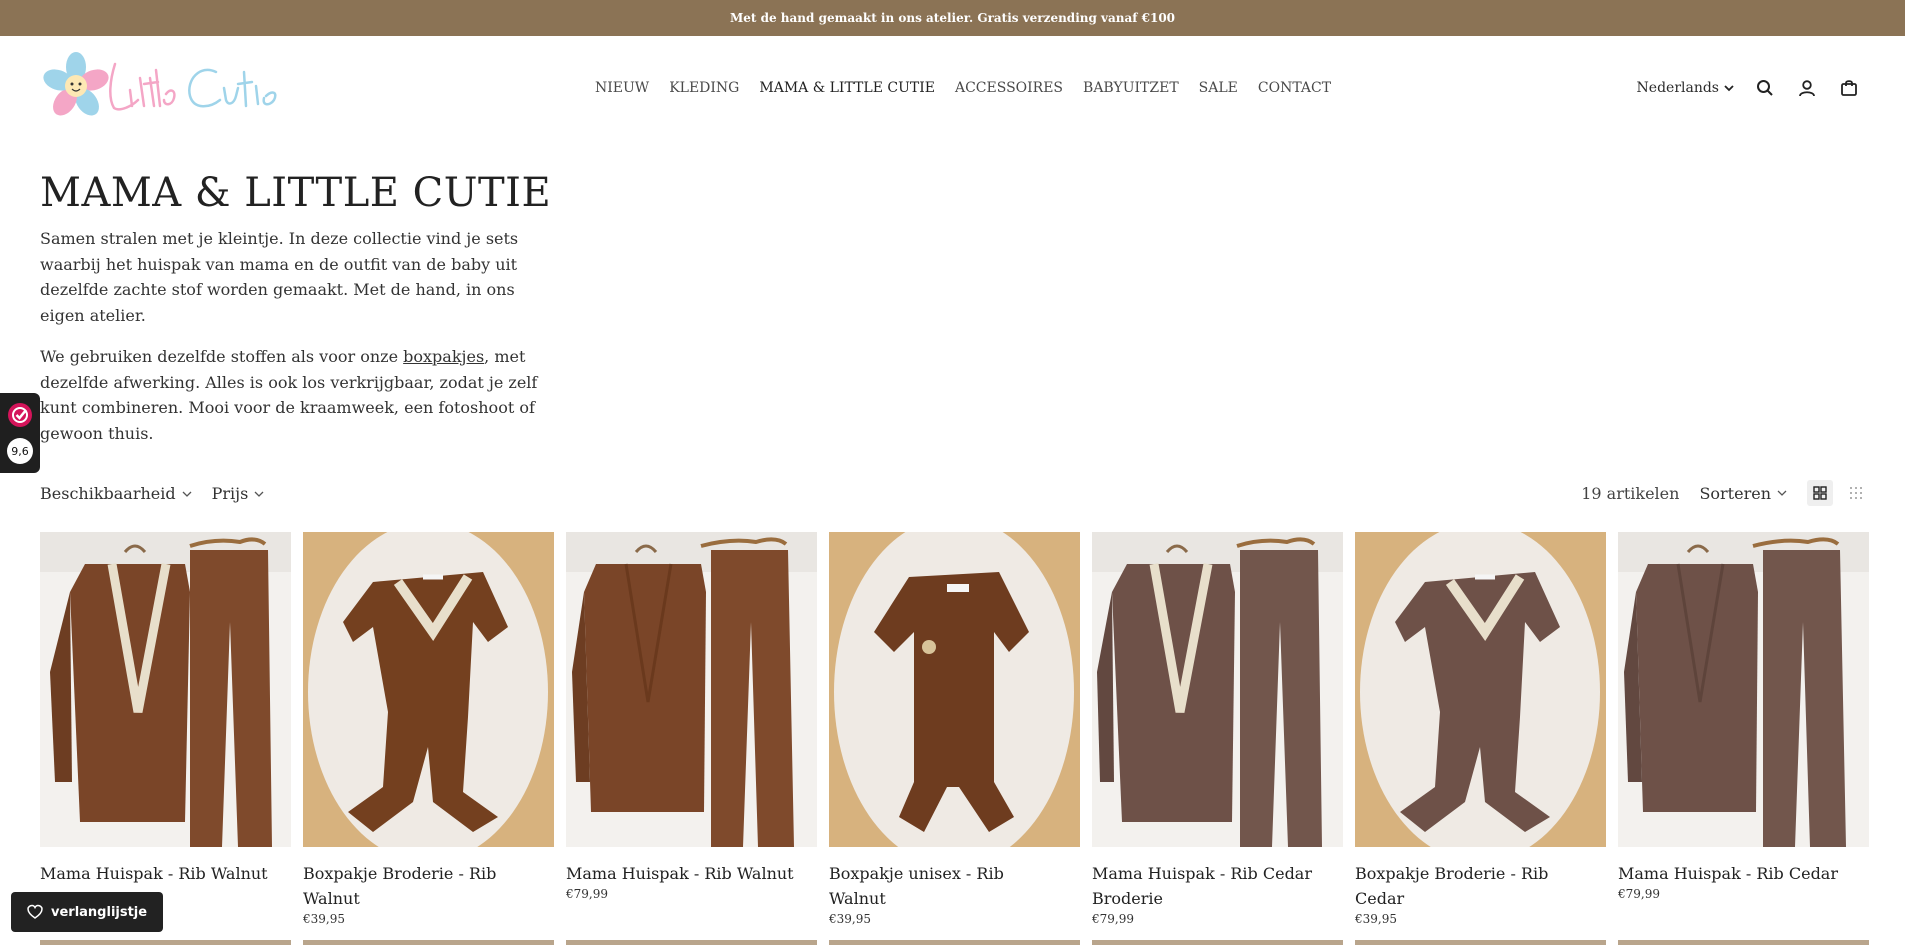 The height and width of the screenshot is (945, 1905). Describe the element at coordinates (1009, 88) in the screenshot. I see `nav-item-accessoires: ACCESSOIRES` at that location.